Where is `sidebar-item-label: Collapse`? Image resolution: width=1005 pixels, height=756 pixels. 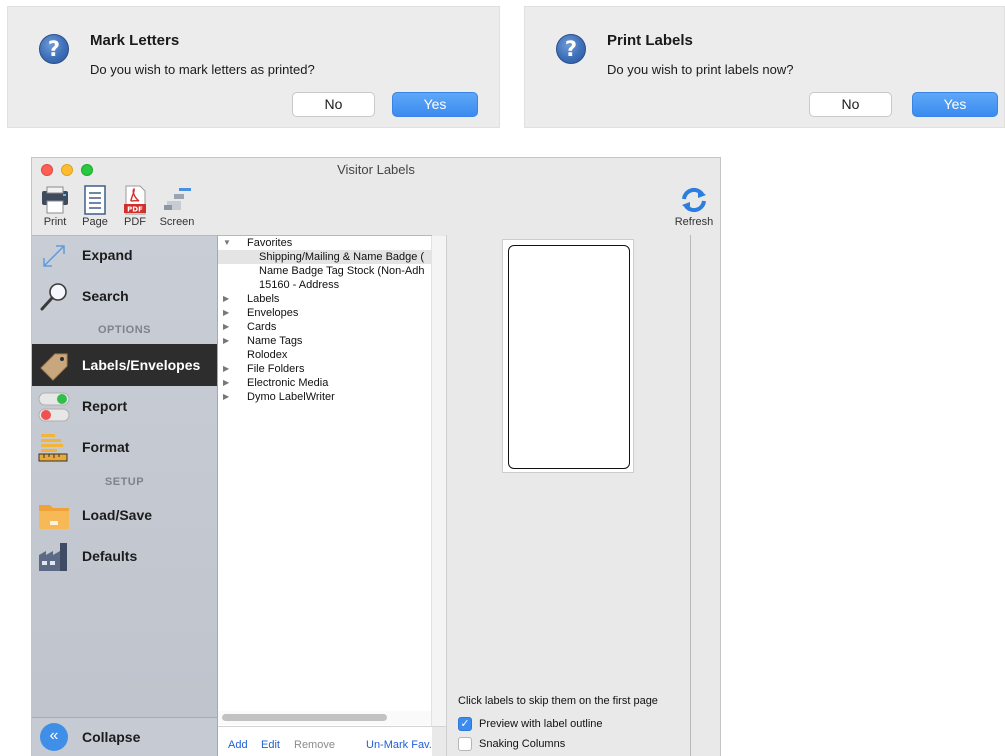 sidebar-item-label: Collapse is located at coordinates (111, 737).